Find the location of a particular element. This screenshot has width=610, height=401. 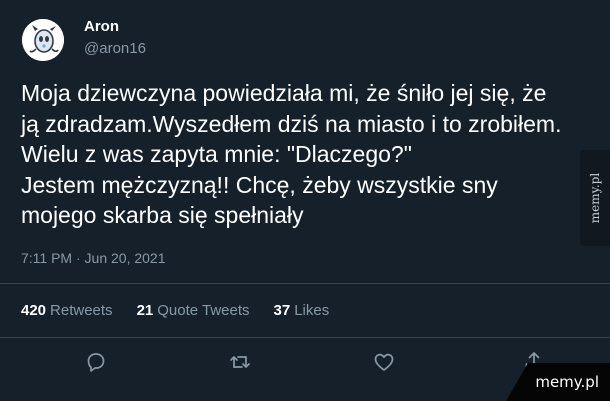

watermark-side: memy.pl is located at coordinates (595, 198).